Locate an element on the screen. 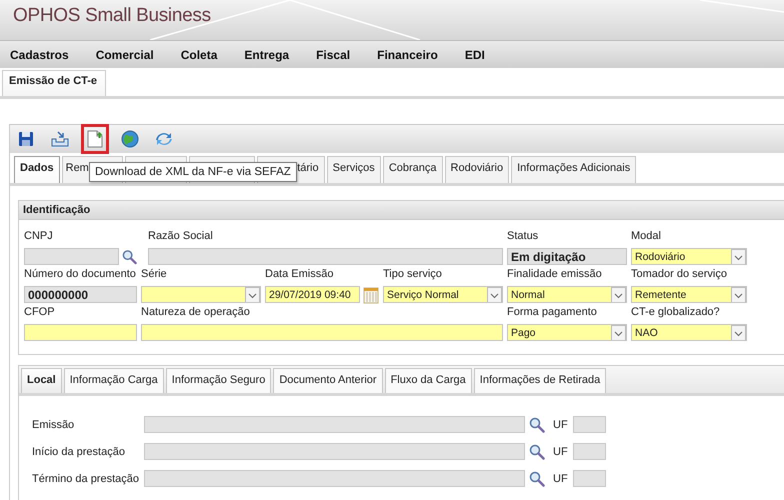 This screenshot has height=500, width=784. group-header: Identificação is located at coordinates (401, 210).